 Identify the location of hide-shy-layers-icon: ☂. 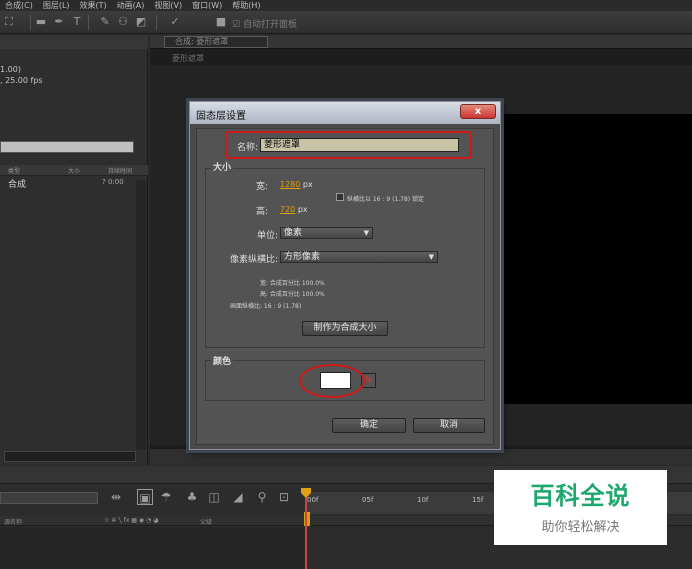
(166, 497).